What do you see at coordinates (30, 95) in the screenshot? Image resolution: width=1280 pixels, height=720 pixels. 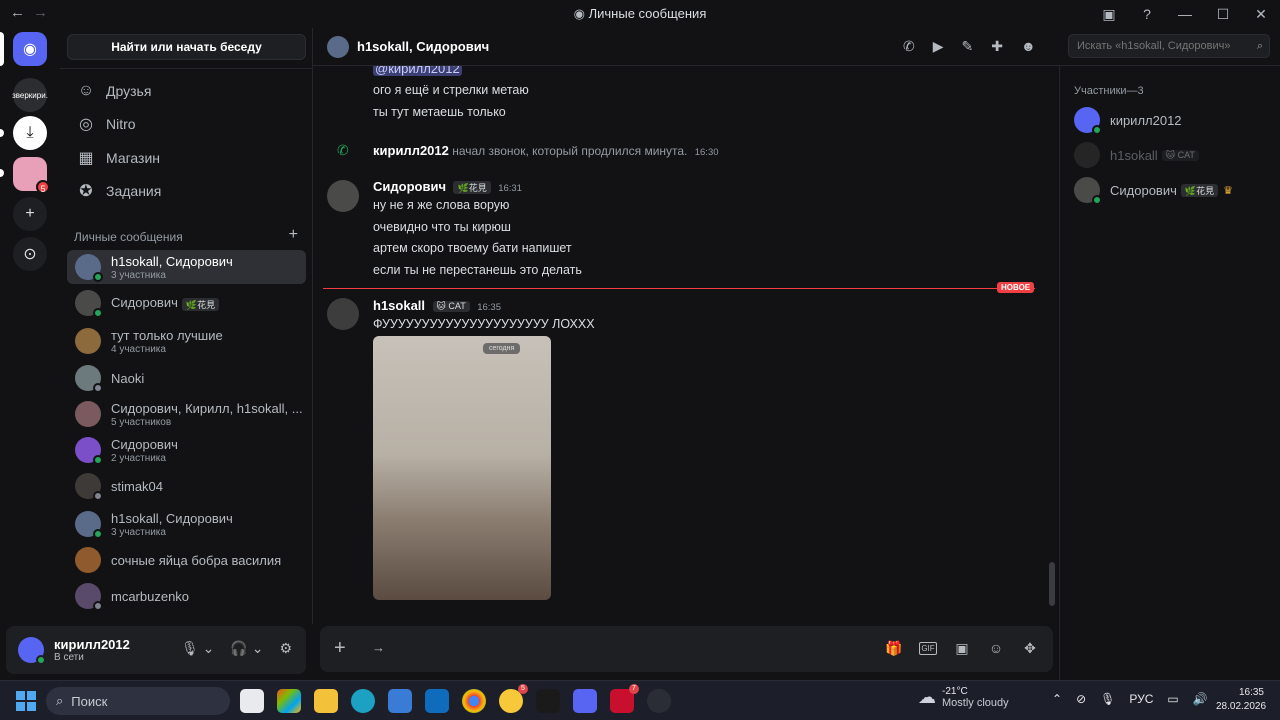 I see `server-icon-zverkiri: зверкири.` at bounding box center [30, 95].